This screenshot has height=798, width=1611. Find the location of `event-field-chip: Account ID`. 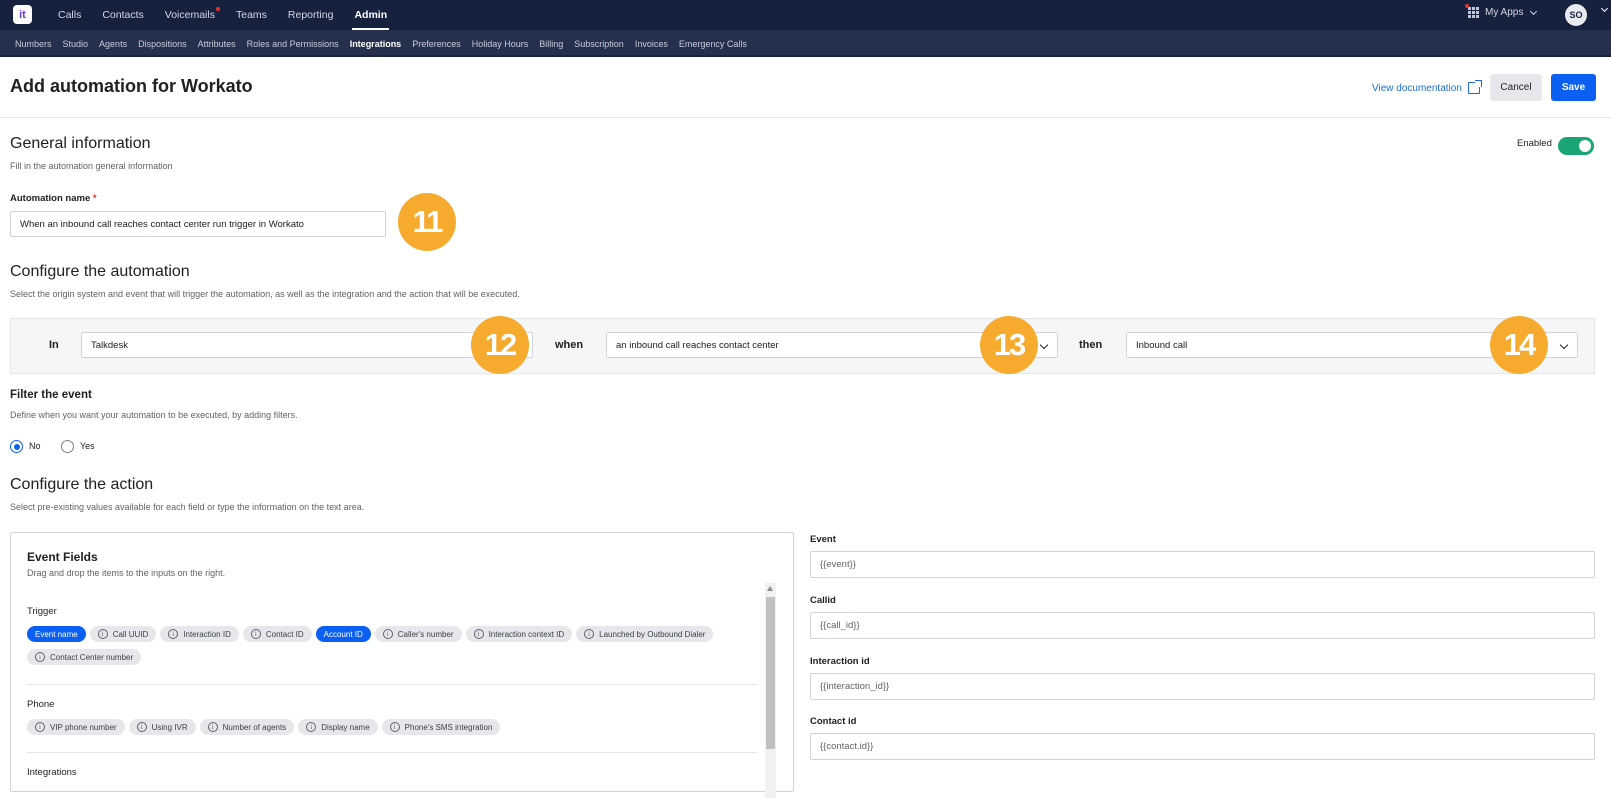

event-field-chip: Account ID is located at coordinates (343, 634).